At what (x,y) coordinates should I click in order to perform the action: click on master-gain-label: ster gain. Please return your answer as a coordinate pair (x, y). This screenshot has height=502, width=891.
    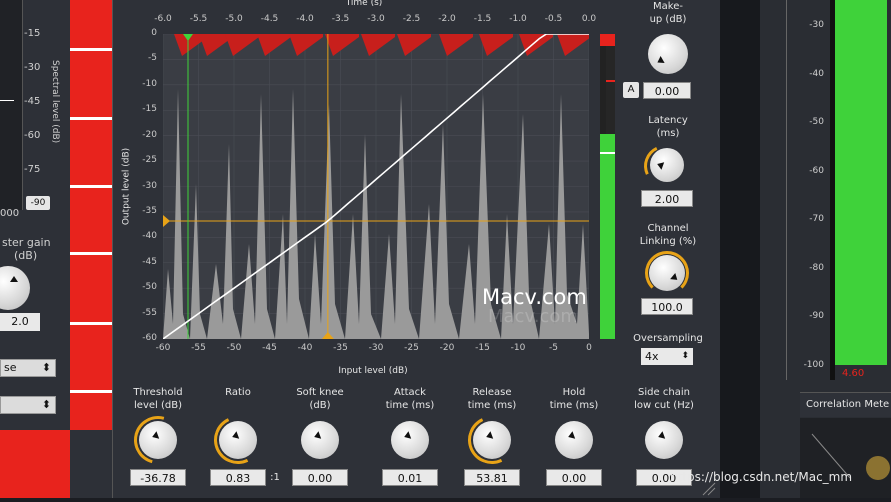
    Looking at the image, I should click on (26, 242).